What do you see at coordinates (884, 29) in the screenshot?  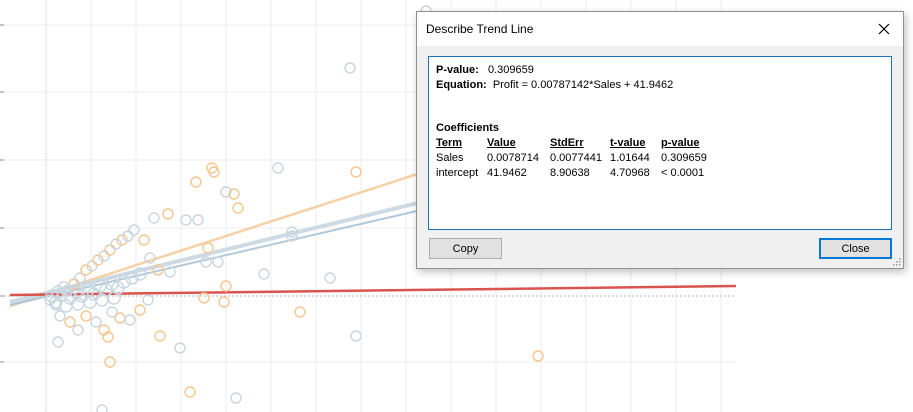 I see `close-icon` at bounding box center [884, 29].